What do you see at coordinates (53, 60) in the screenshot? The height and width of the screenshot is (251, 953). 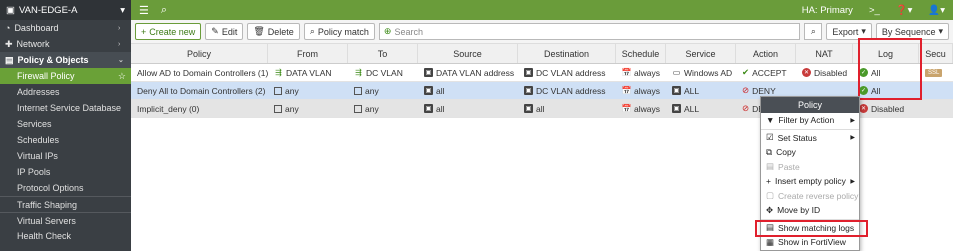 I see `sidebar-item-label: Policy & Objects` at bounding box center [53, 60].